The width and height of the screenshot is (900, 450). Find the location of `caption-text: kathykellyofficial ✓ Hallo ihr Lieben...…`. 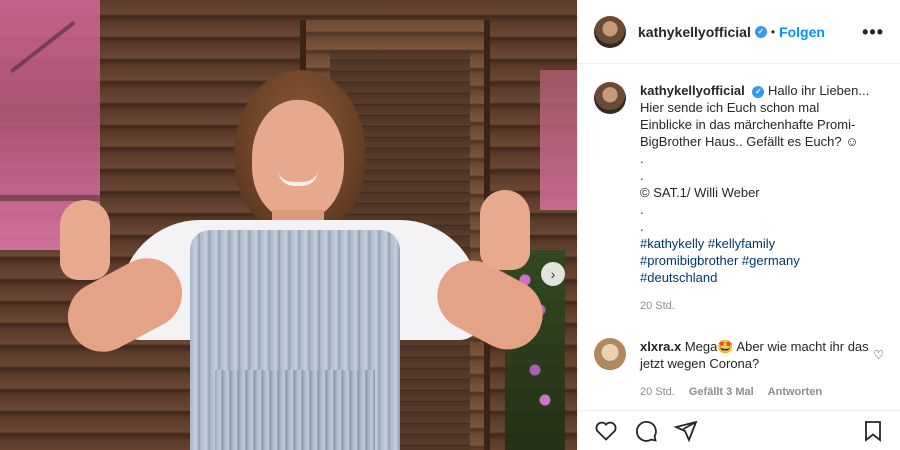

caption-text: kathykellyofficial ✓ Hallo ihr Lieben...… is located at coordinates (755, 184).